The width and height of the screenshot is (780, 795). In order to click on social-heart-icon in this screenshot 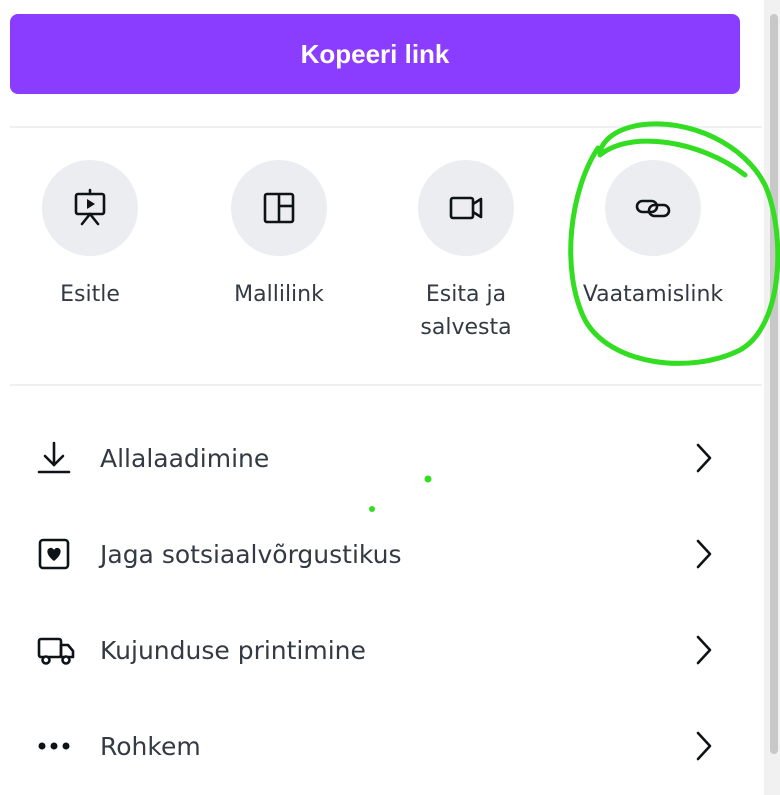, I will do `click(54, 554)`.